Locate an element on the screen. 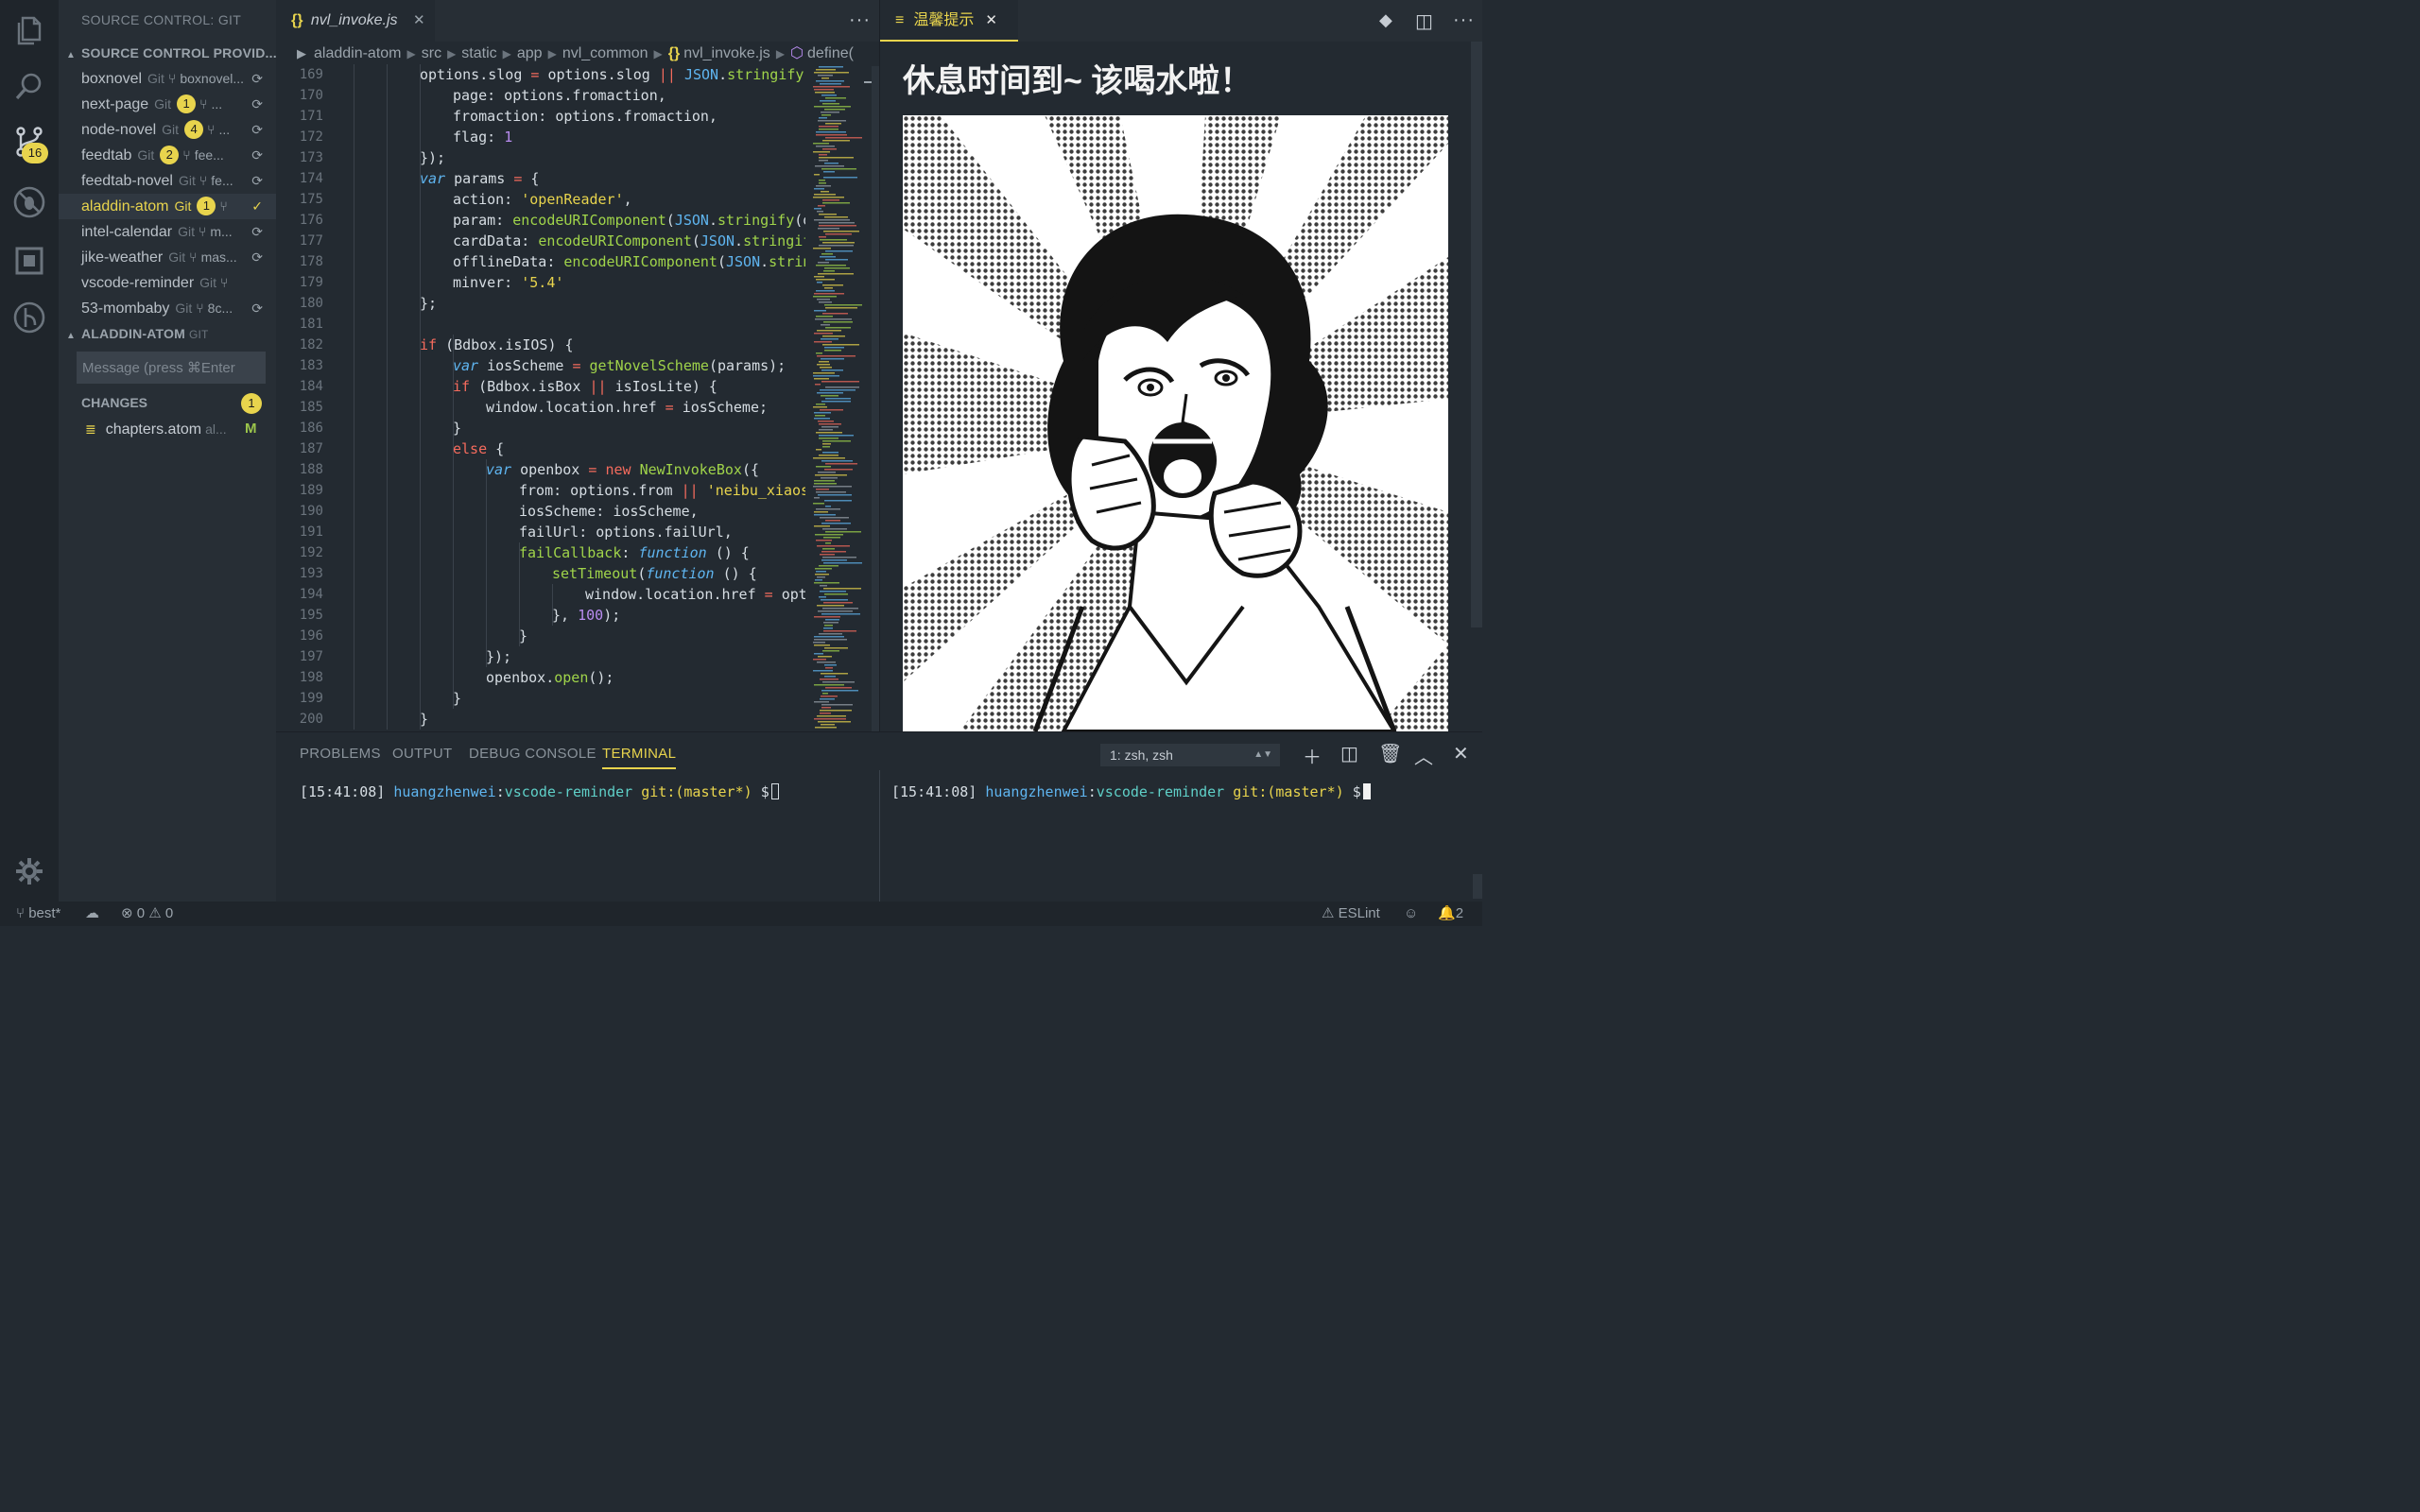 This screenshot has height=1512, width=2420. changes-header: CHANGES is located at coordinates (114, 402).